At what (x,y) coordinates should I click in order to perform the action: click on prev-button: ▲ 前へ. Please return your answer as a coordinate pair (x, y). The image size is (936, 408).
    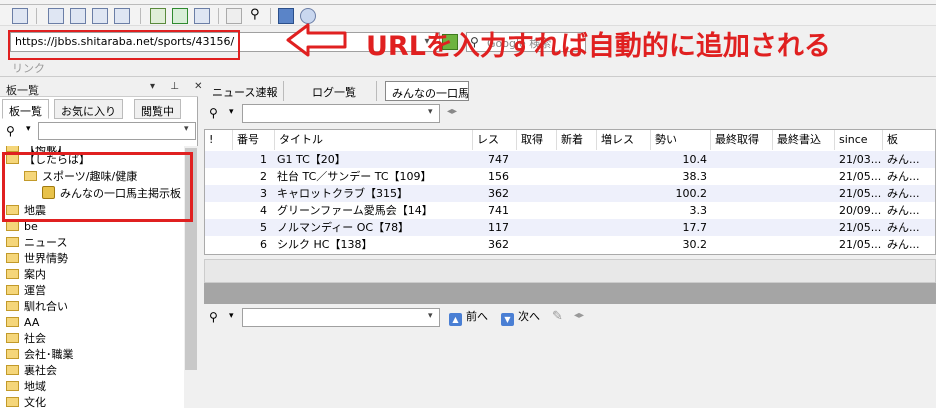
    Looking at the image, I should click on (468, 317).